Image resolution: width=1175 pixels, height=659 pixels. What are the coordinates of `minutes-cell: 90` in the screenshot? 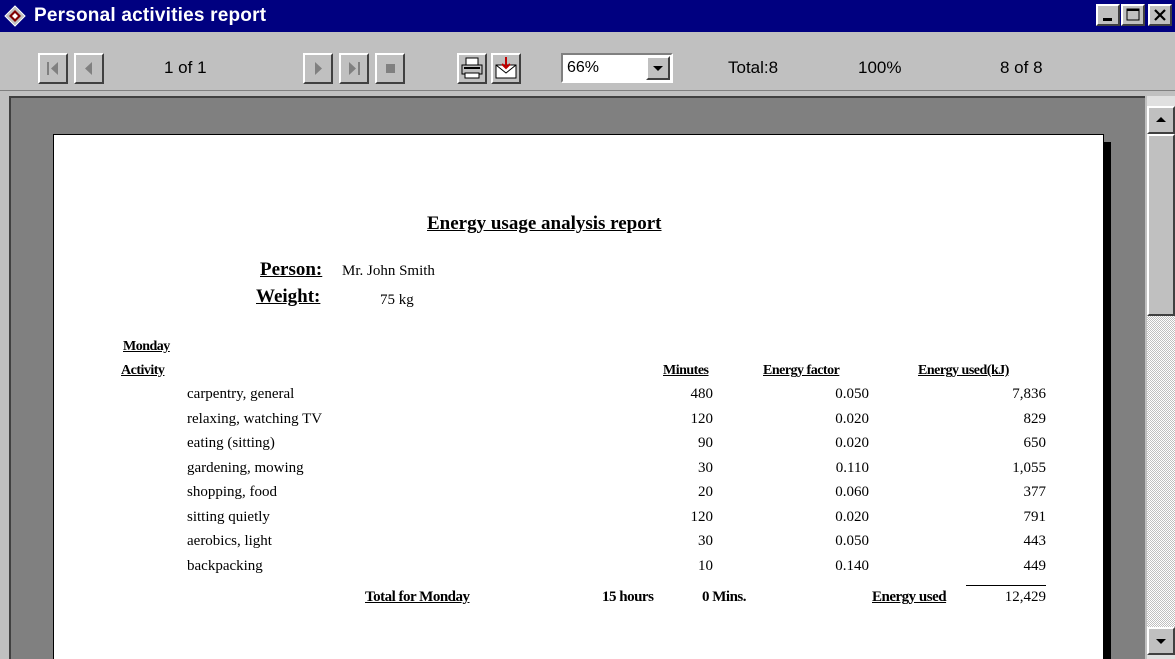 It's located at (705, 443).